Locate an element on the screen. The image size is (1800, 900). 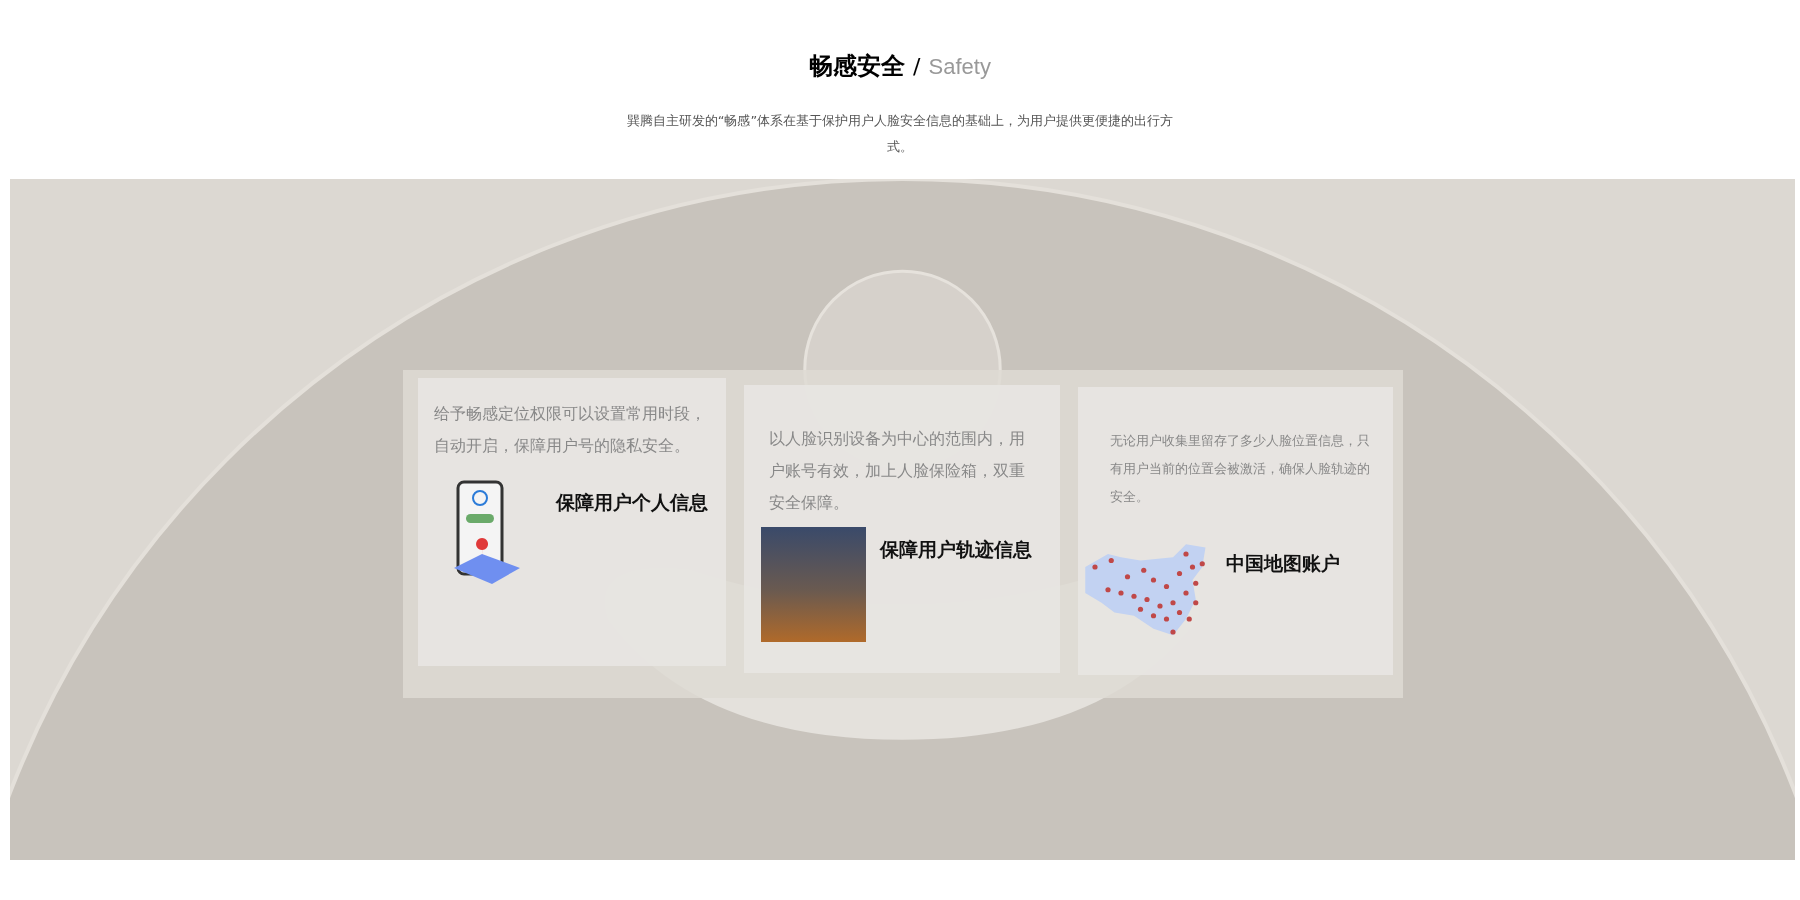
card-title: 保障用户个人信息 is located at coordinates (631, 502).